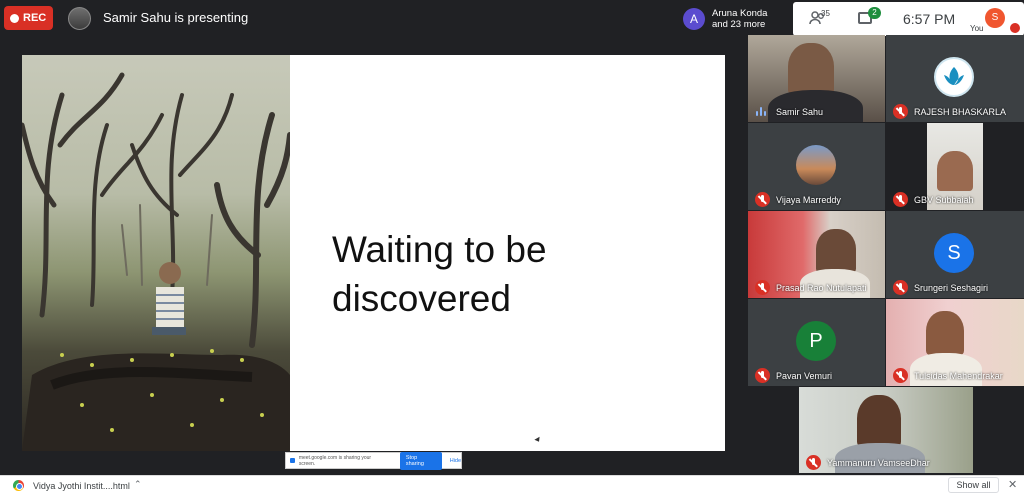 The height and width of the screenshot is (493, 1024). What do you see at coordinates (740, 13) in the screenshot?
I see `participant-name: Aruna Konda` at bounding box center [740, 13].